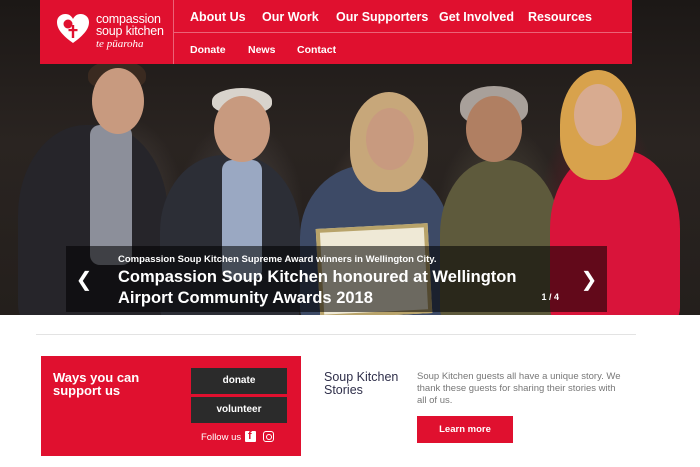 The height and width of the screenshot is (467, 700). I want to click on chevron-left-icon: ❮, so click(84, 280).